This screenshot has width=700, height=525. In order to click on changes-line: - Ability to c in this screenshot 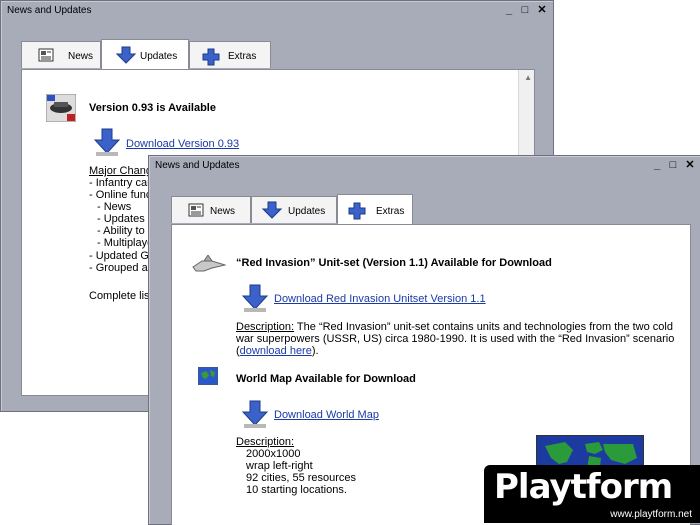, I will do `click(125, 231)`.